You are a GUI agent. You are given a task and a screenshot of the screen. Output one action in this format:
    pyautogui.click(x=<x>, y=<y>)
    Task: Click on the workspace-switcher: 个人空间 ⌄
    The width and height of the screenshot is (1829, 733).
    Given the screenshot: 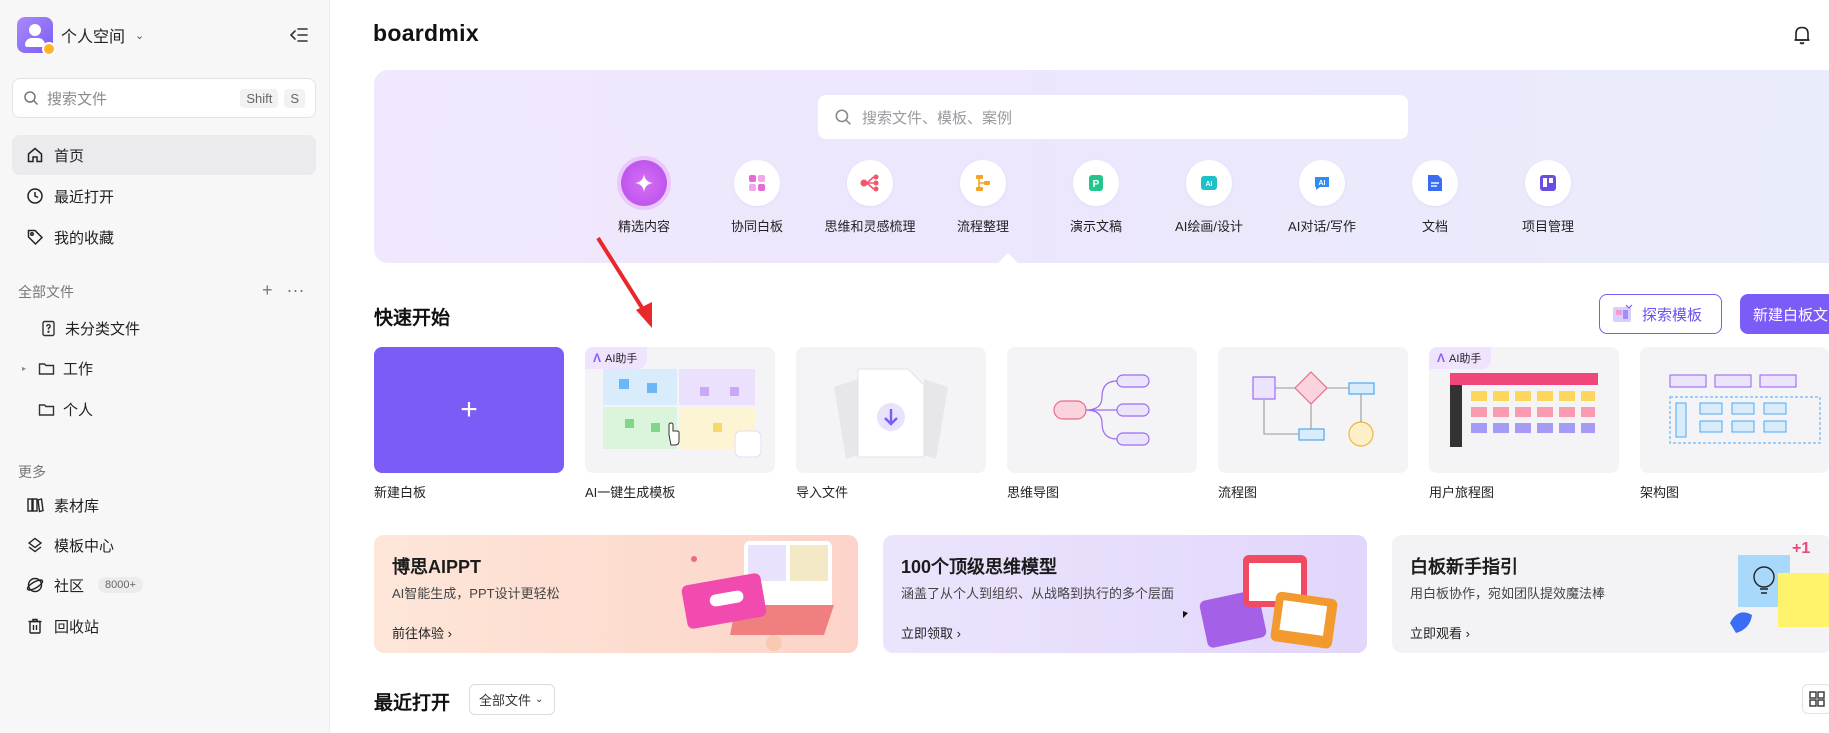 What is the action you would take?
    pyautogui.click(x=81, y=36)
    